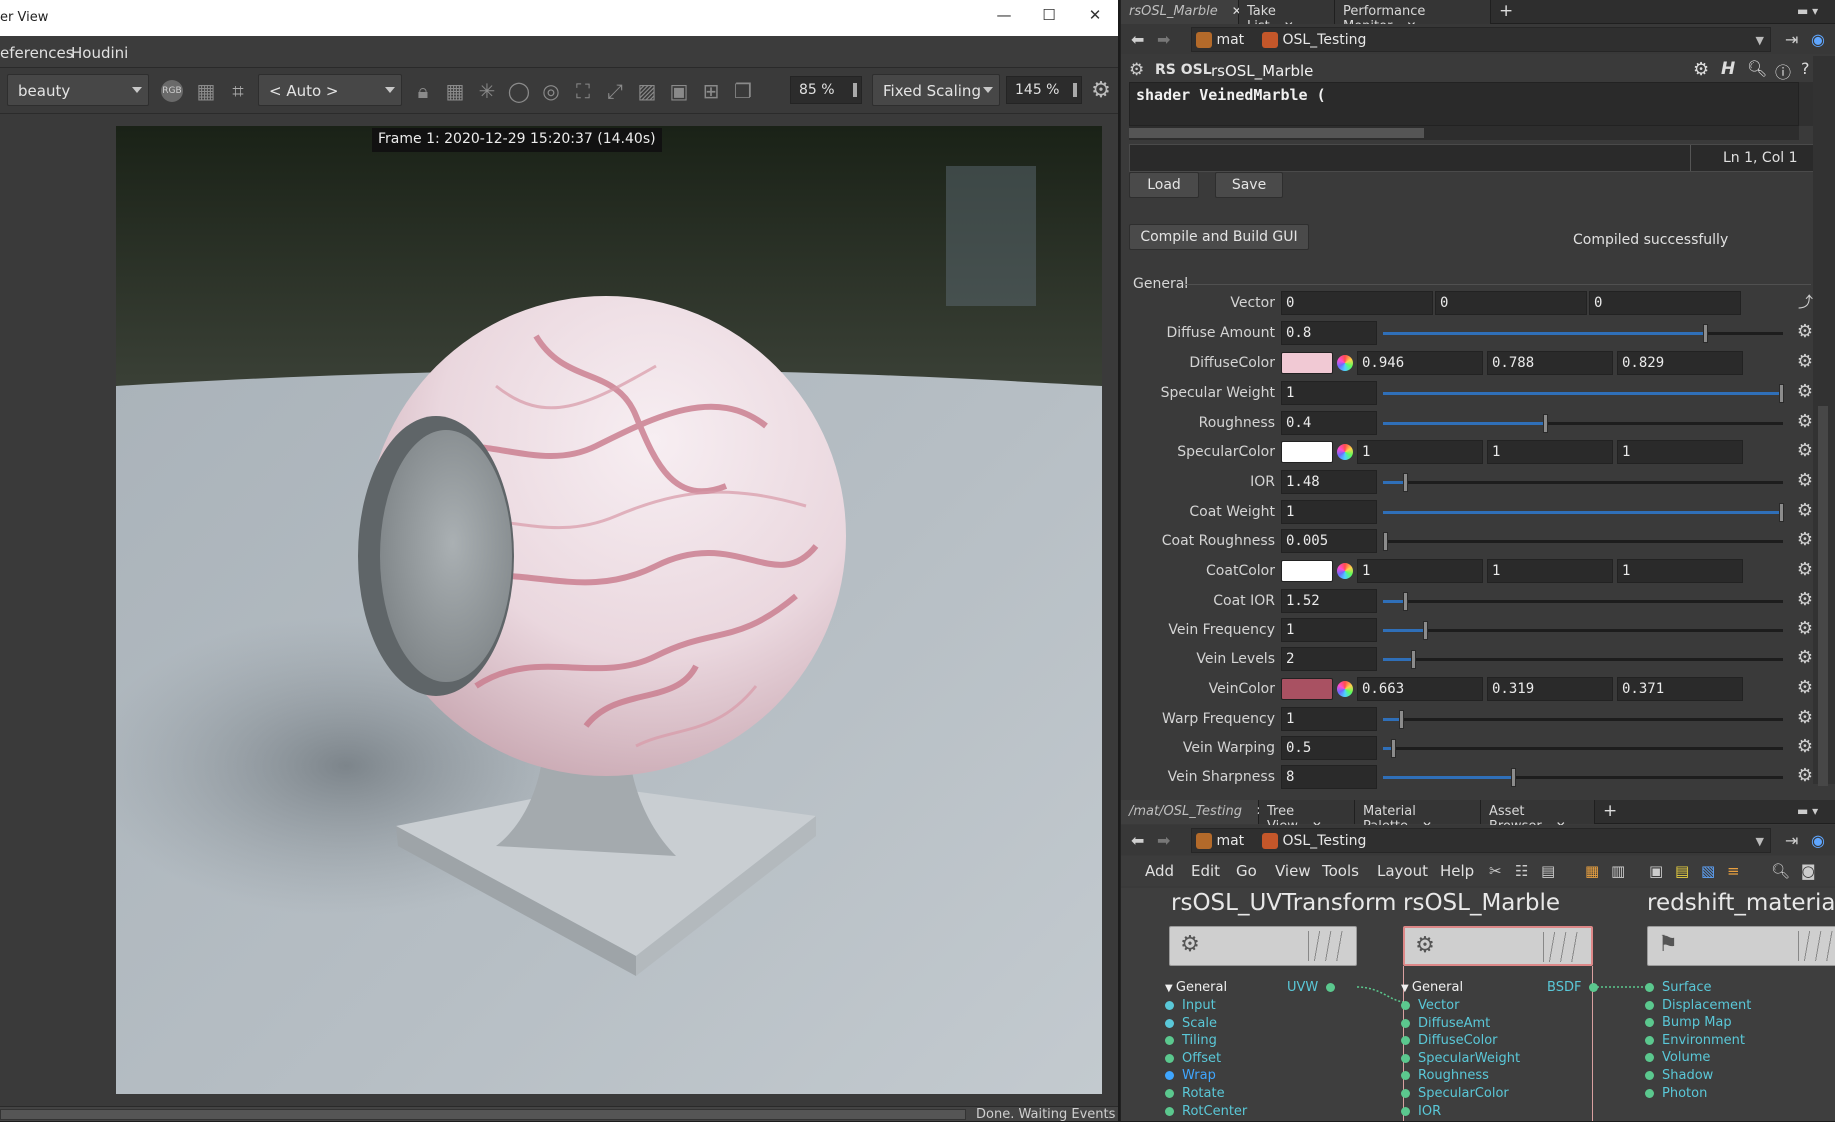  Describe the element at coordinates (1137, 39) in the screenshot. I see `back-arrow-icon: ⬅` at that location.